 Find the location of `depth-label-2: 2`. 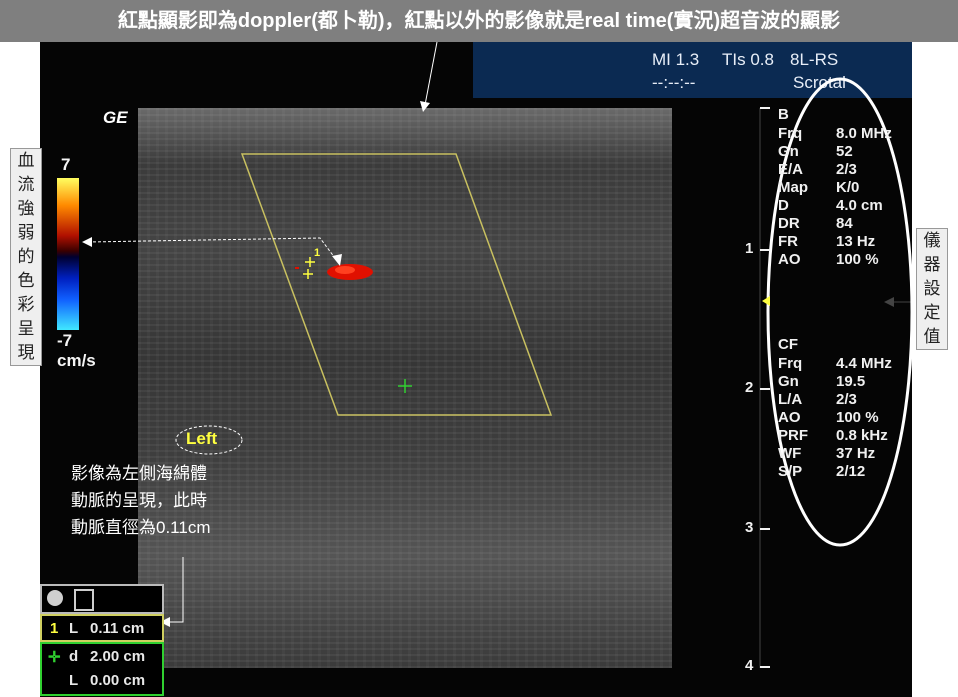

depth-label-2: 2 is located at coordinates (749, 387).